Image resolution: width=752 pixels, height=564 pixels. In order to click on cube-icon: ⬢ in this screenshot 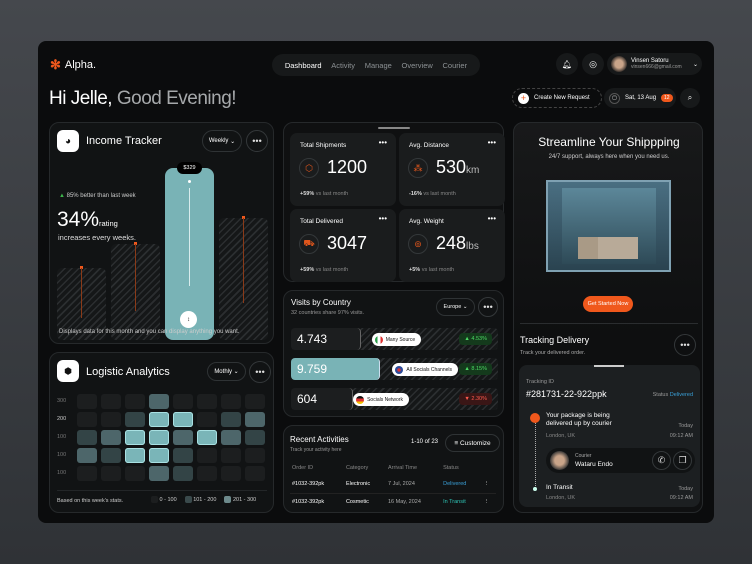, I will do `click(68, 371)`.